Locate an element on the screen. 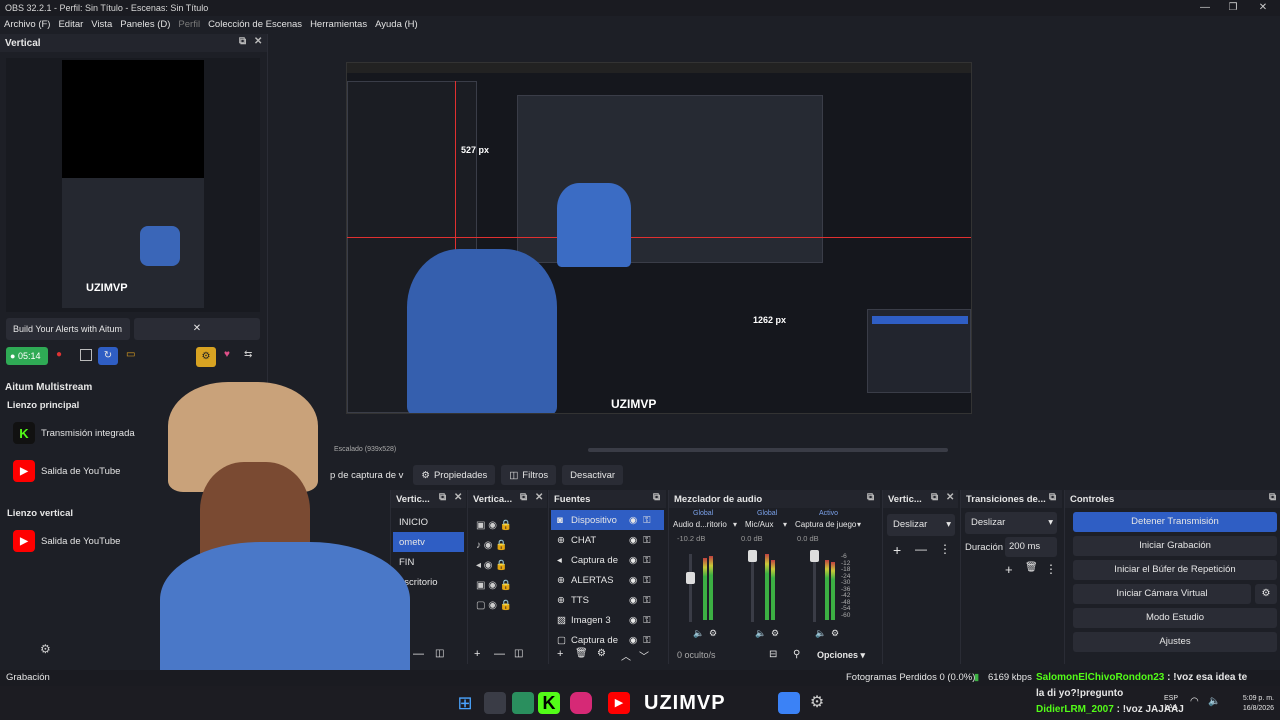  source-item: ⊕ TTS ◉ ⚿ is located at coordinates (607, 600).